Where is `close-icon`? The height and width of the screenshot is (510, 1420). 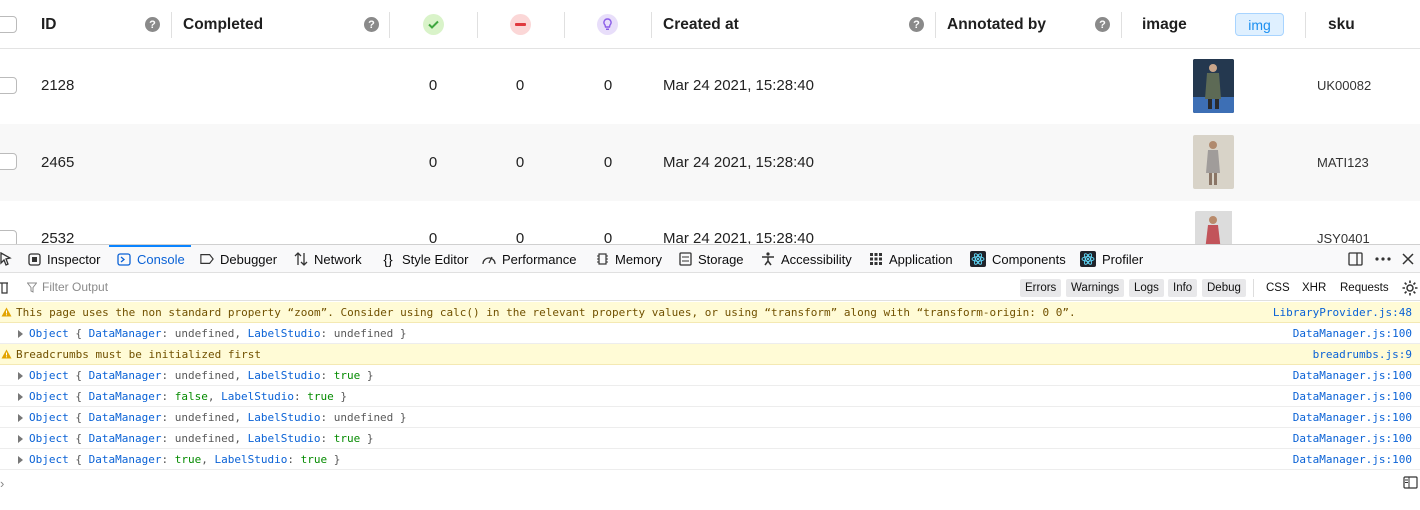
close-icon is located at coordinates (1408, 259).